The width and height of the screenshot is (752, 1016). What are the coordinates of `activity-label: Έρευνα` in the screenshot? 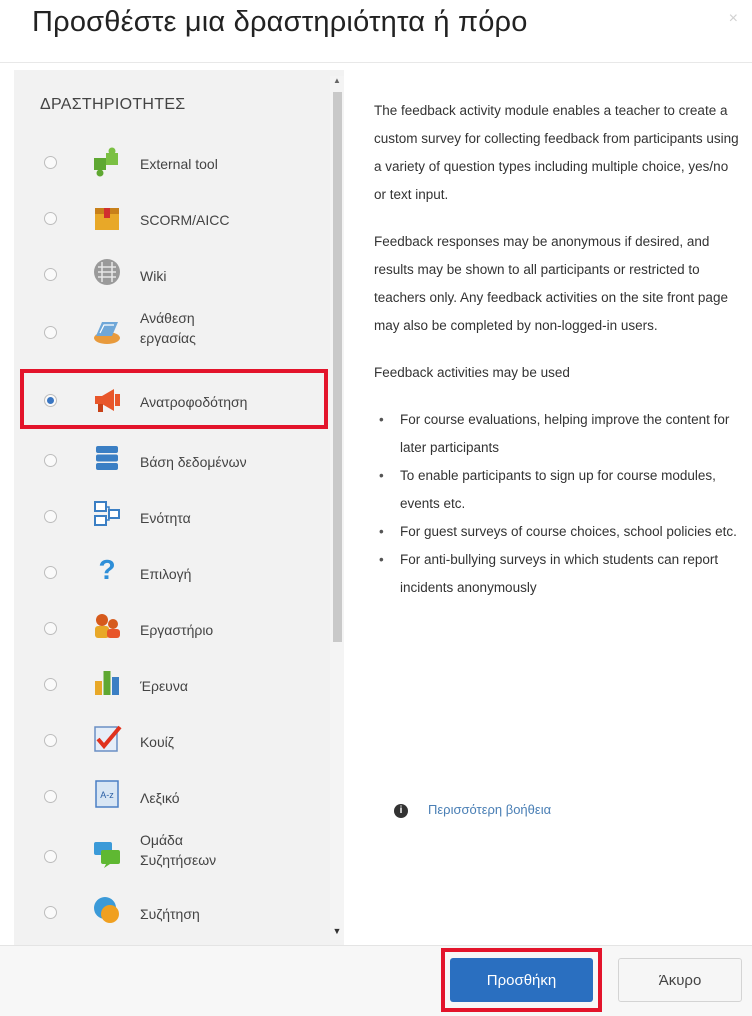 It's located at (164, 686).